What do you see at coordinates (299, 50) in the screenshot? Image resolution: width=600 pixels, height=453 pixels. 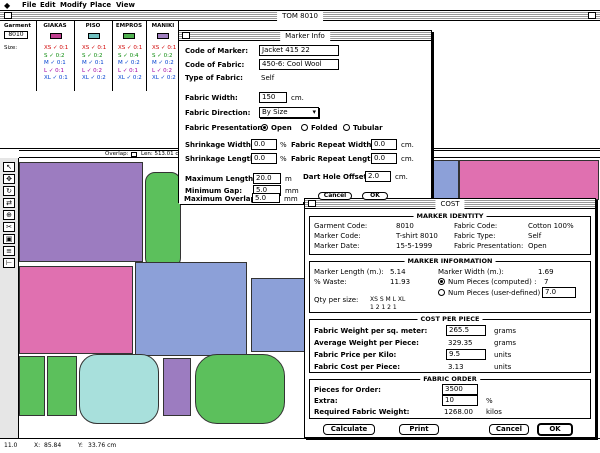 I see `code-of-marker-field: Jacket 415 22` at bounding box center [299, 50].